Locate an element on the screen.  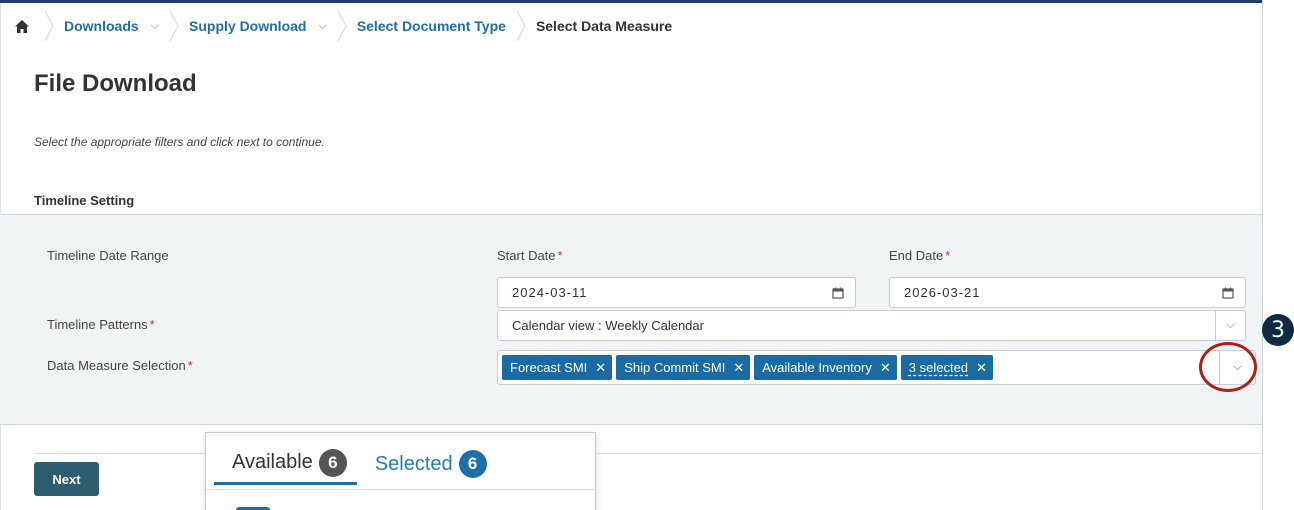
breadcrumb-label: Select Document Type is located at coordinates (431, 26).